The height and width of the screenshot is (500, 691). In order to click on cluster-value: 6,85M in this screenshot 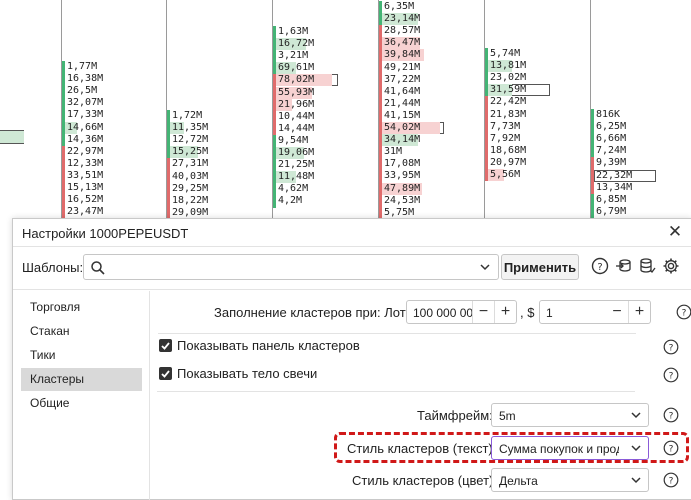, I will do `click(611, 199)`.